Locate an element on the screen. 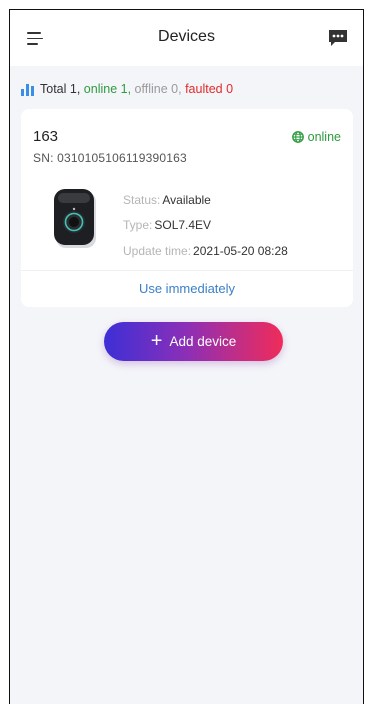 The image size is (373, 704). type-value: SOL7.4EV is located at coordinates (183, 225).